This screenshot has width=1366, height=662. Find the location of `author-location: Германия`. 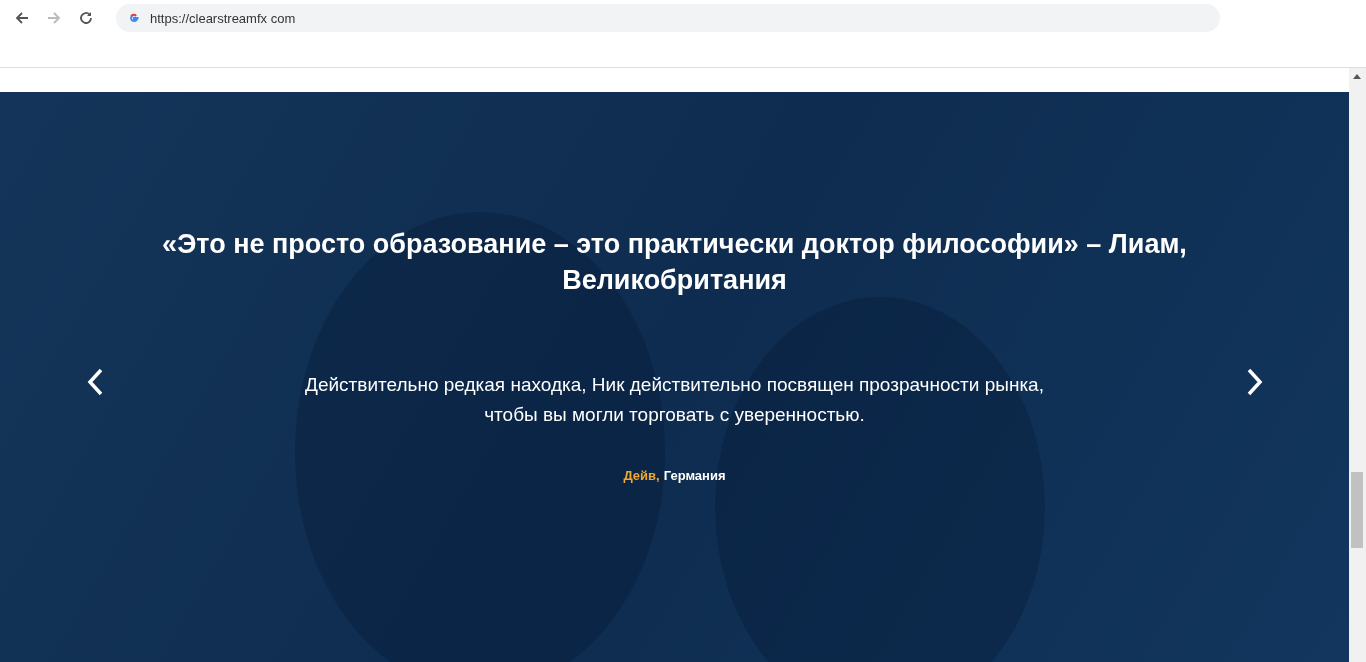

author-location: Германия is located at coordinates (694, 475).